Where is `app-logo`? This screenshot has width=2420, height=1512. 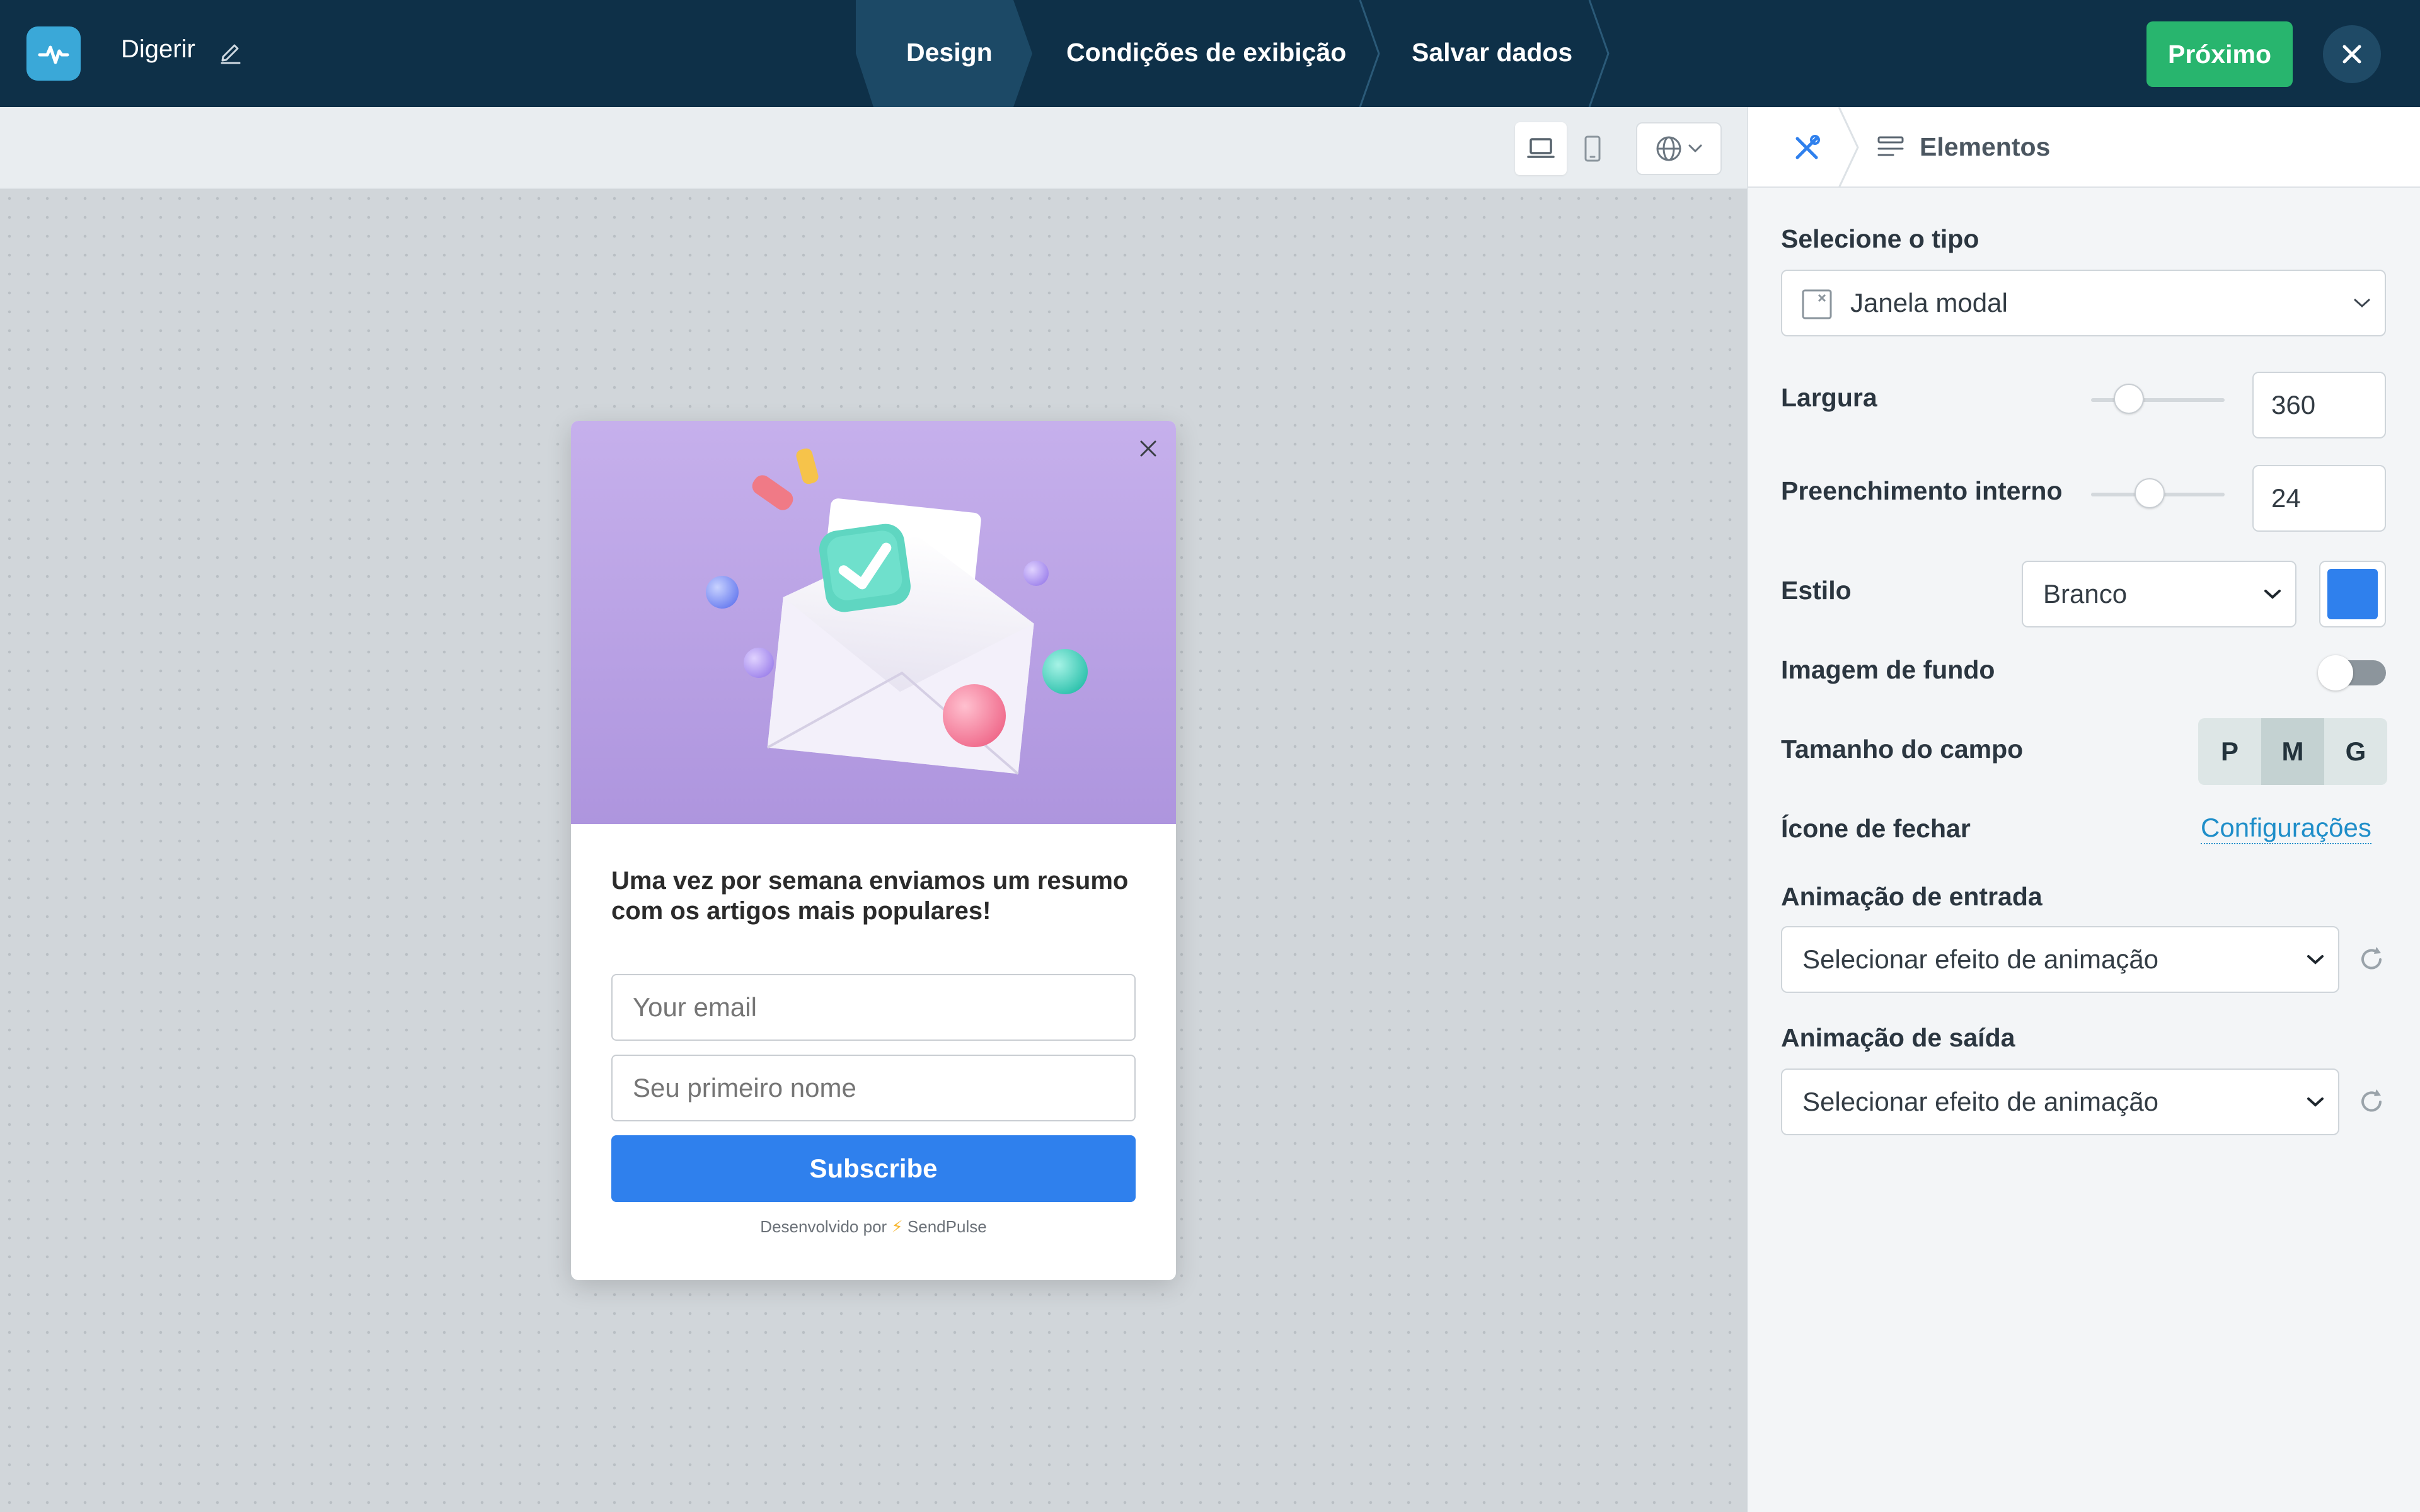
app-logo is located at coordinates (54, 53).